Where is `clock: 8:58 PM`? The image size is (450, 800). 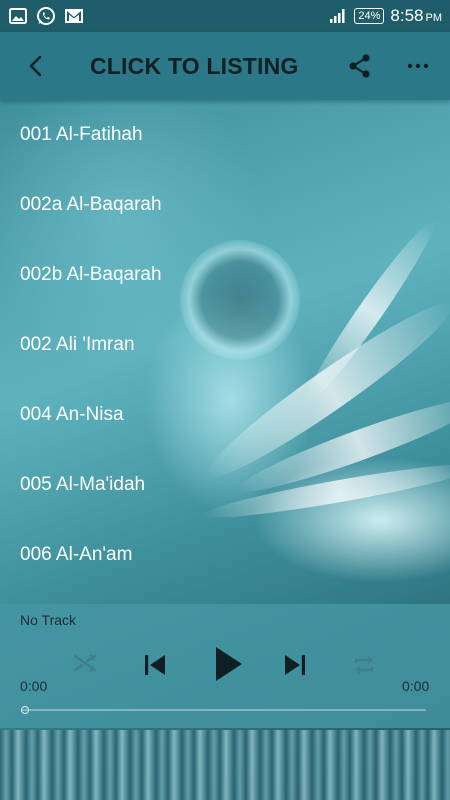 clock: 8:58 PM is located at coordinates (416, 16).